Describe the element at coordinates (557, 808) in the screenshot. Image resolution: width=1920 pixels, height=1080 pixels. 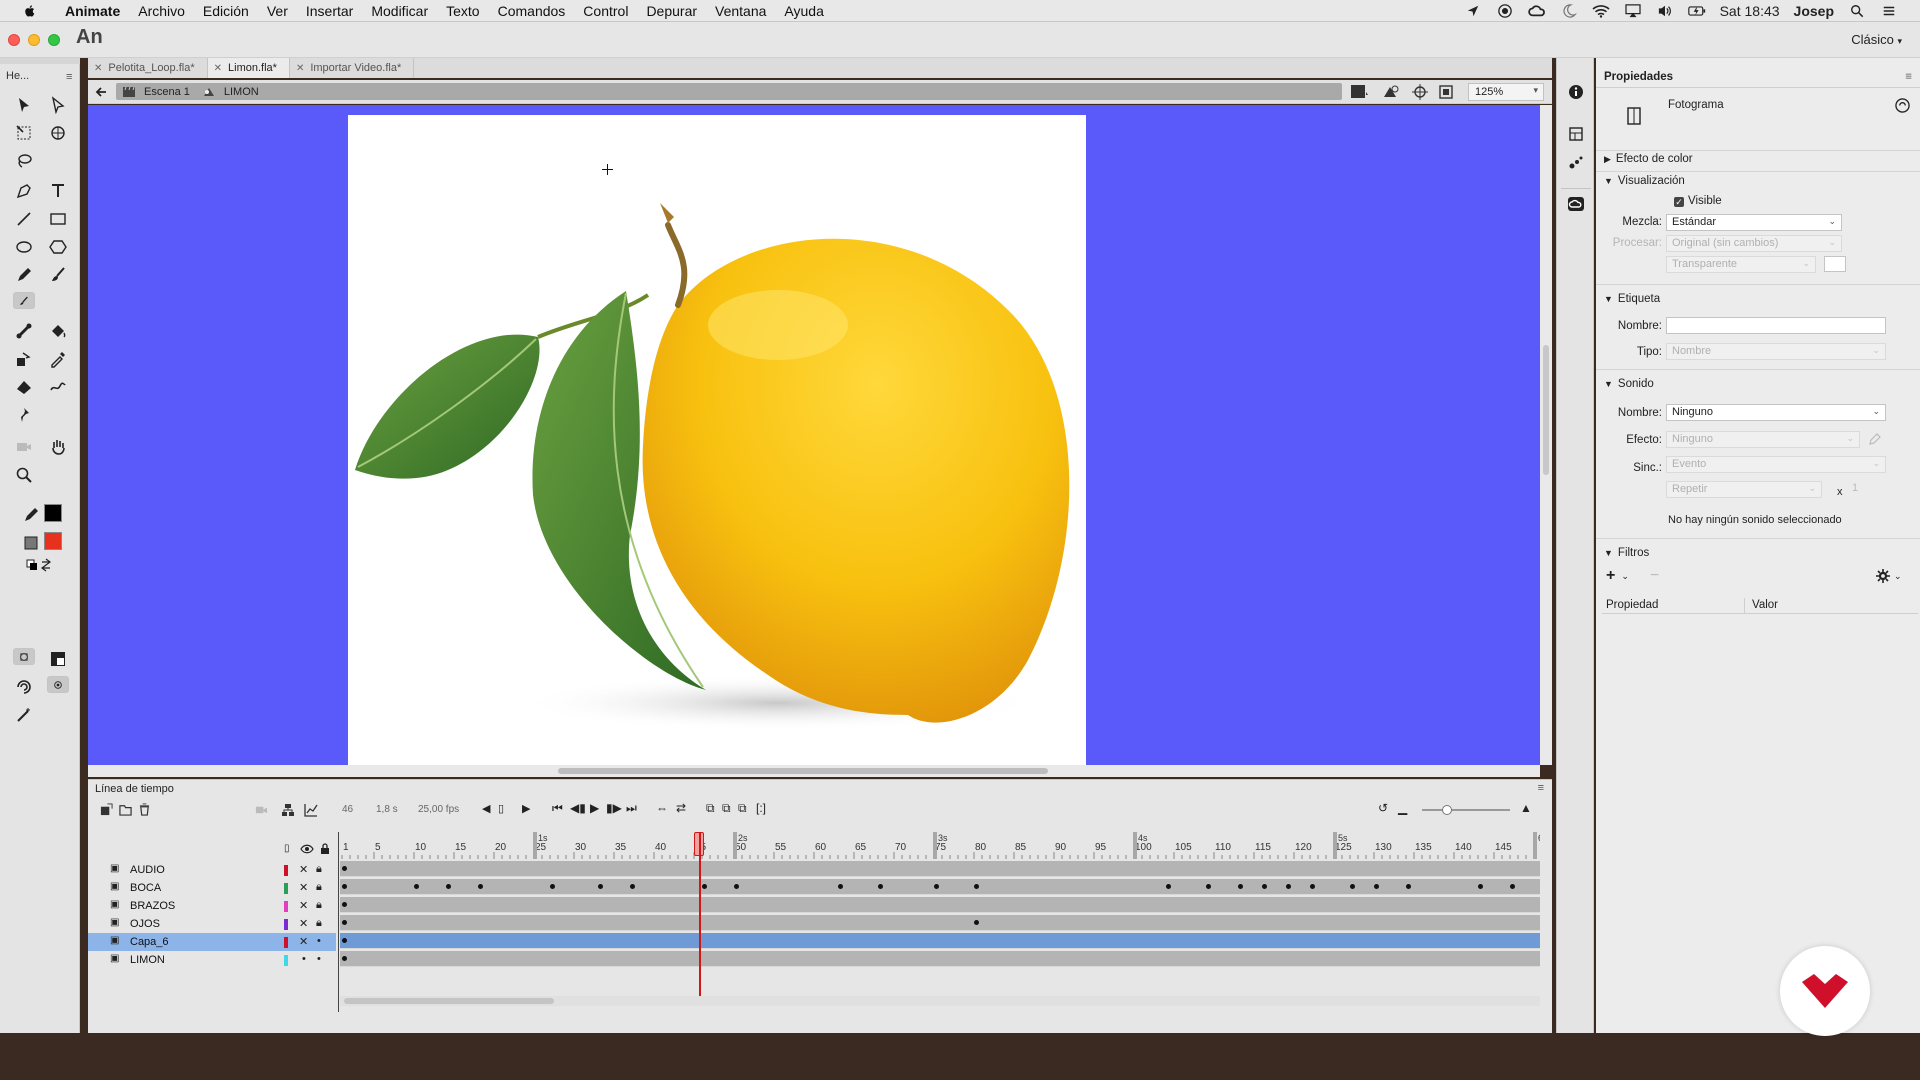
I see `go-to-first-frame-icon: ⏮` at that location.